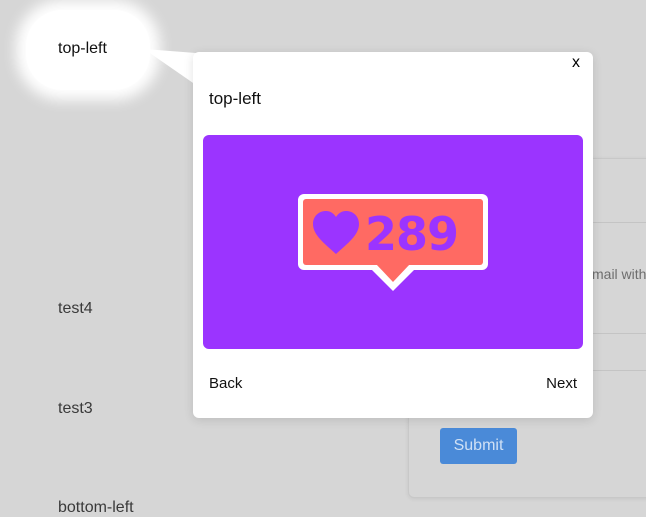 This screenshot has height=517, width=646. I want to click on label-test3: test3, so click(75, 408).